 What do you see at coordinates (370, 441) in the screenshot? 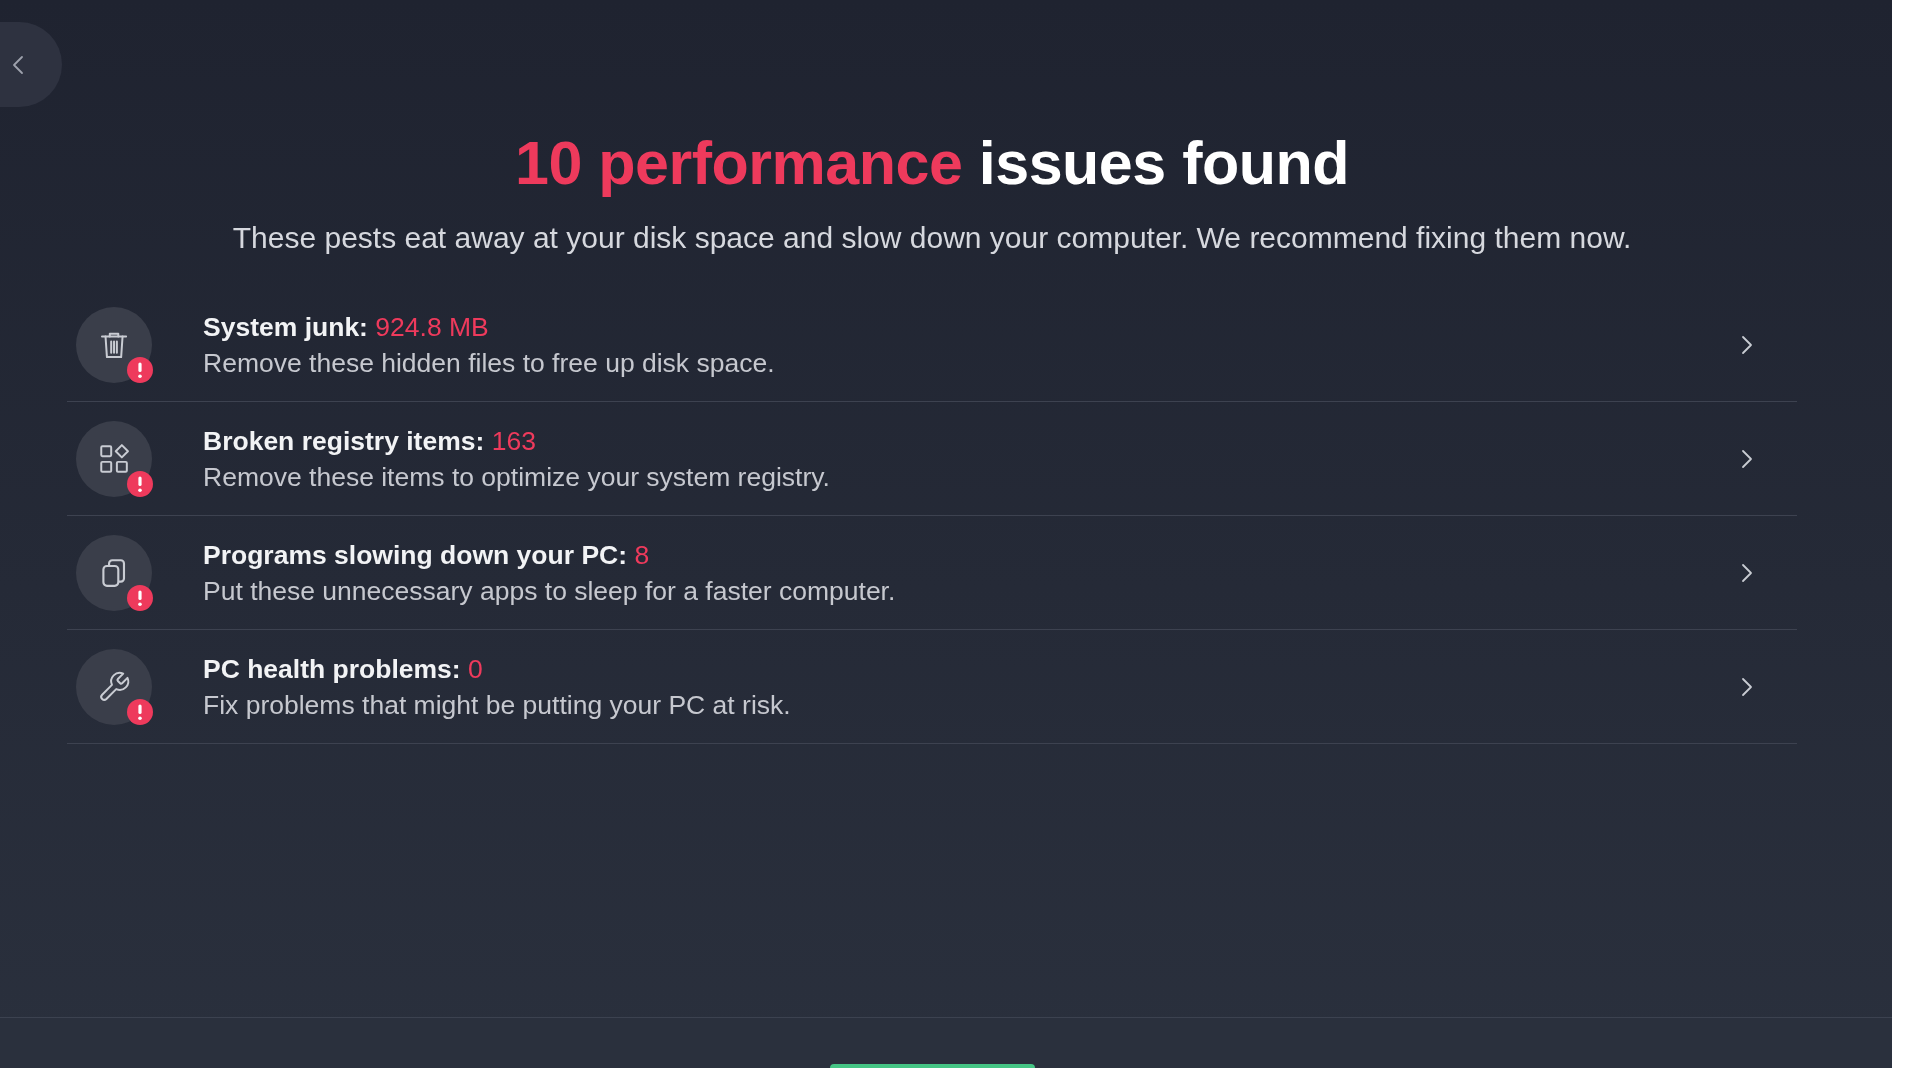
I see `issue-title: Broken registry items: 163` at bounding box center [370, 441].